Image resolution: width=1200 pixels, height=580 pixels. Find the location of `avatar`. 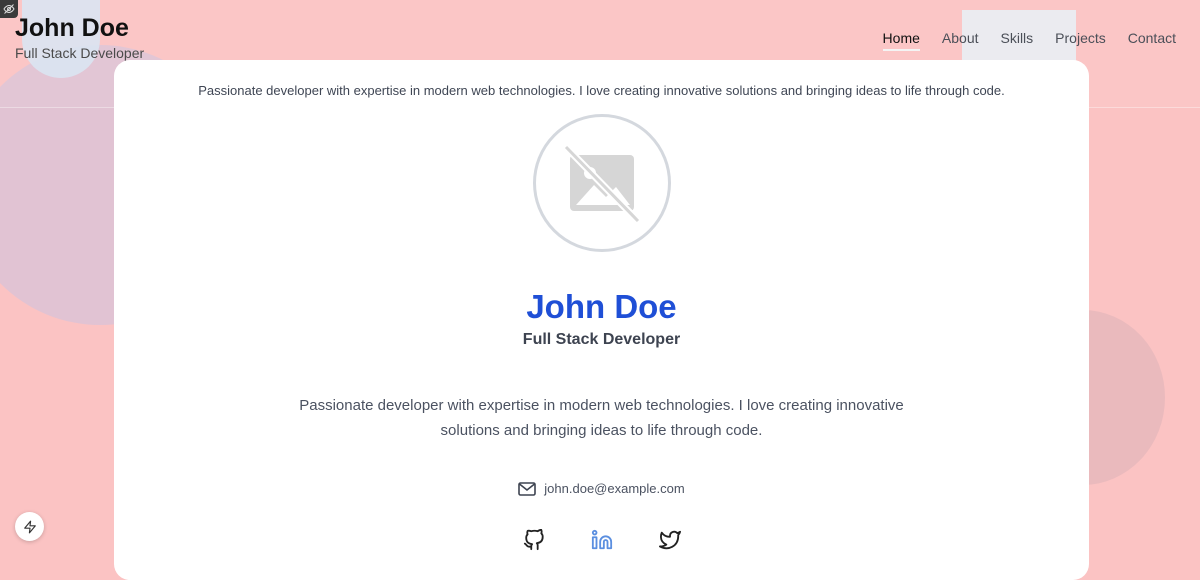

avatar is located at coordinates (602, 183).